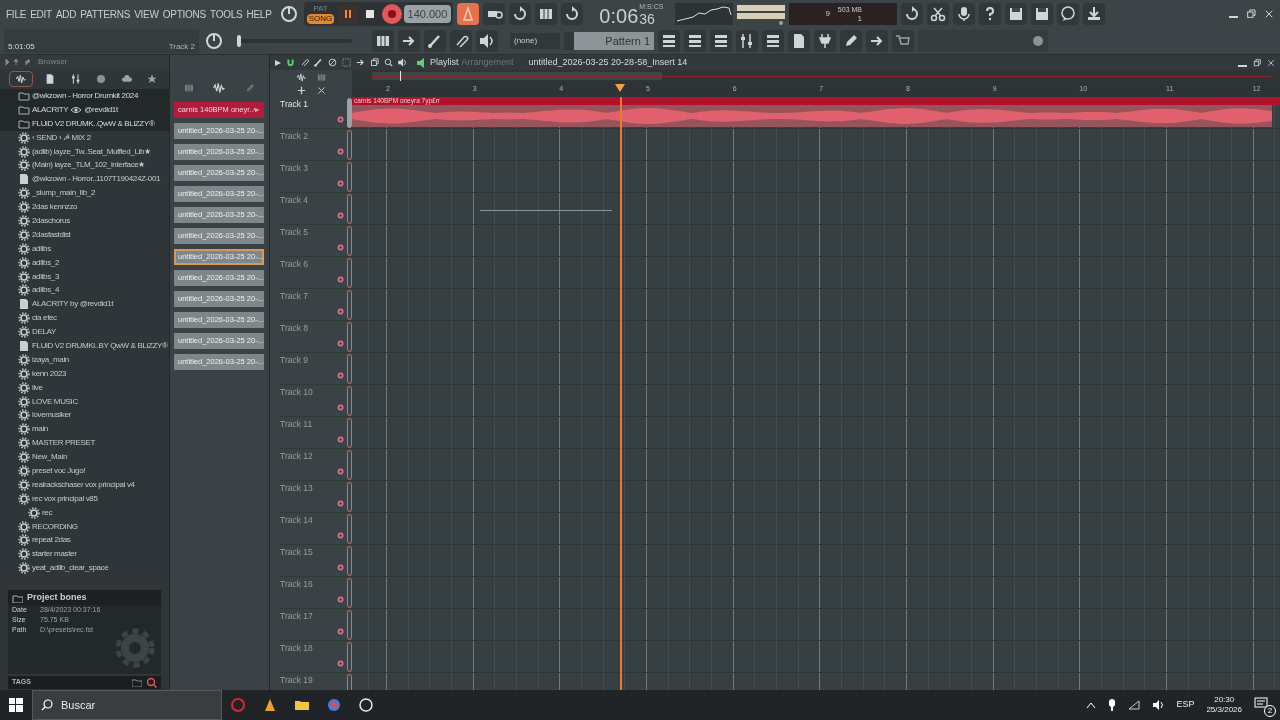 The image size is (1280, 720). I want to click on browser-item: izaya_main, so click(84, 359).